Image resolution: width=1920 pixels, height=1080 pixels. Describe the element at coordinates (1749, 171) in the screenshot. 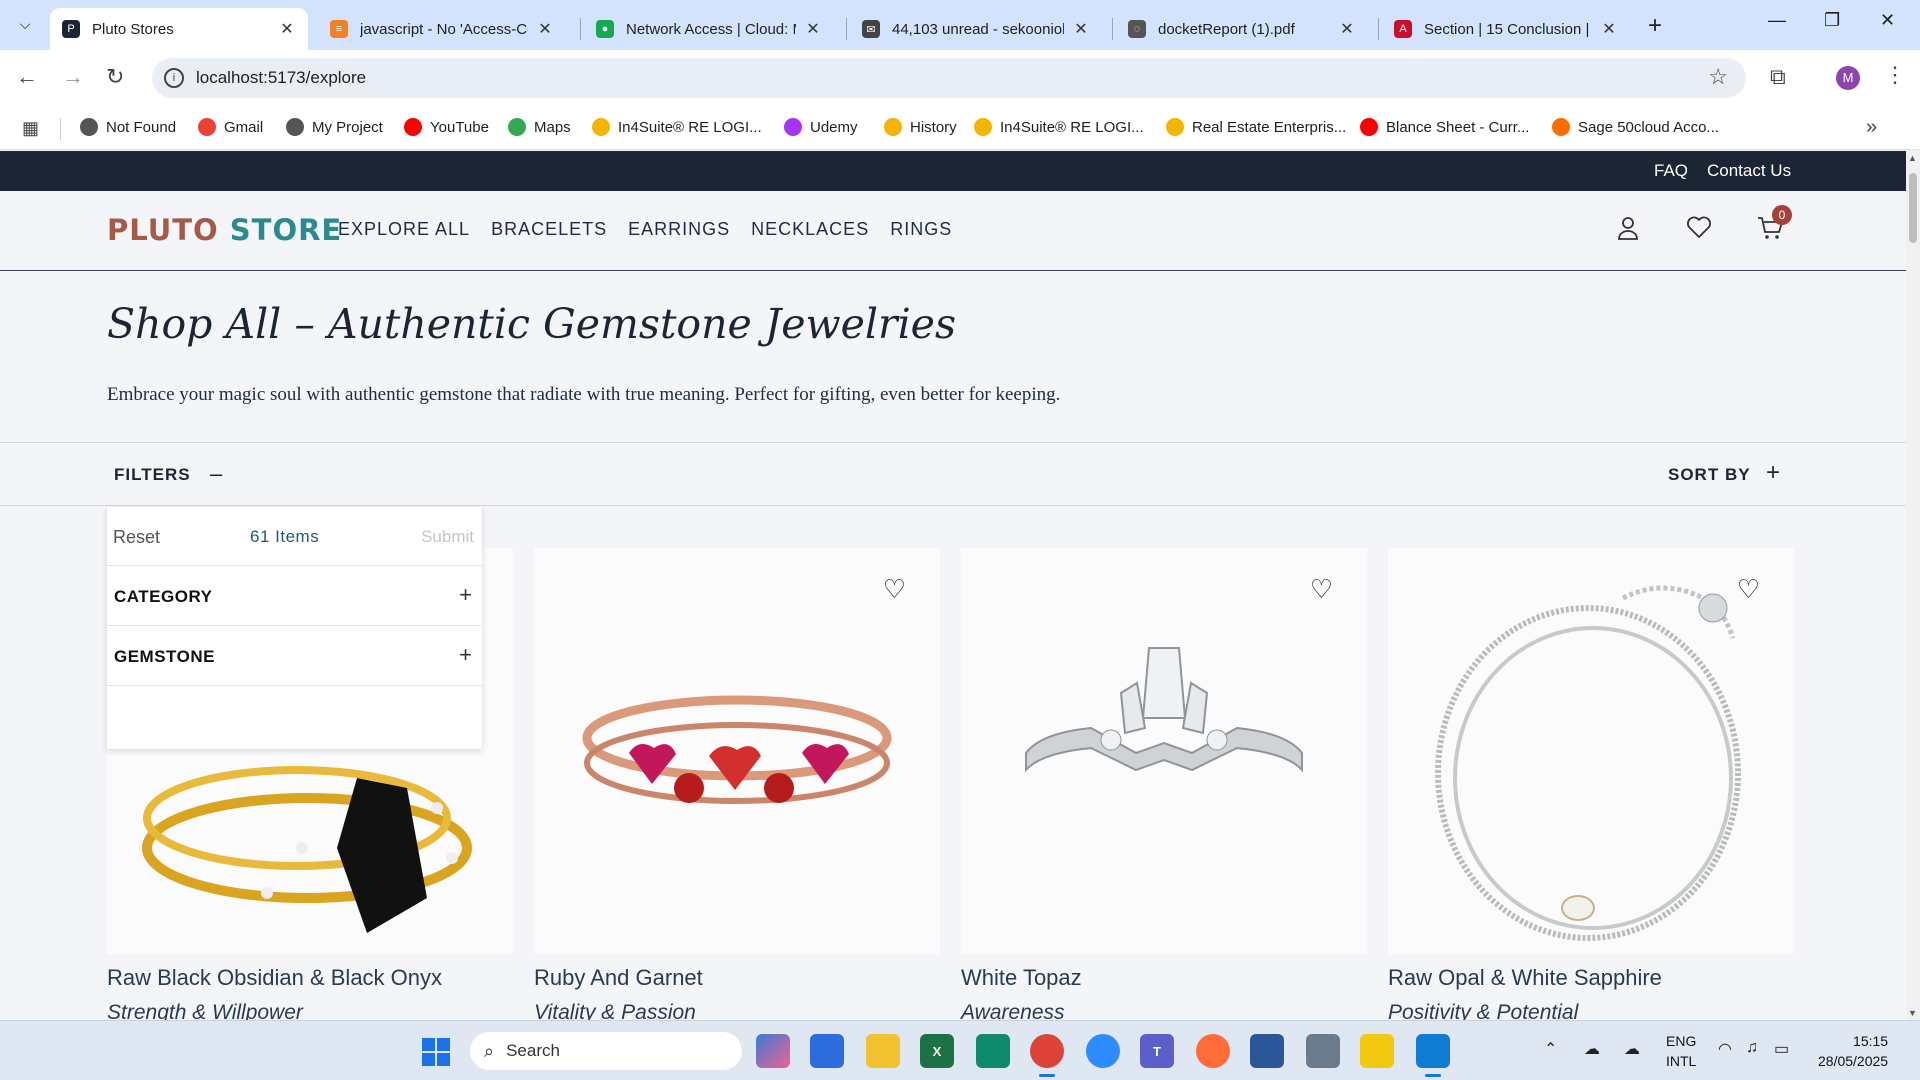

I see `contact-us-link: Contact Us` at that location.